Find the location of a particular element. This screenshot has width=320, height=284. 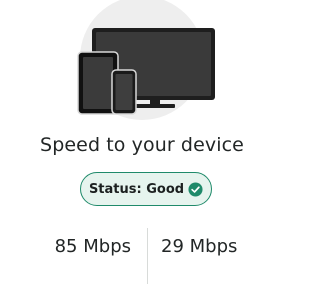

status-label: Status: Good is located at coordinates (136, 189).